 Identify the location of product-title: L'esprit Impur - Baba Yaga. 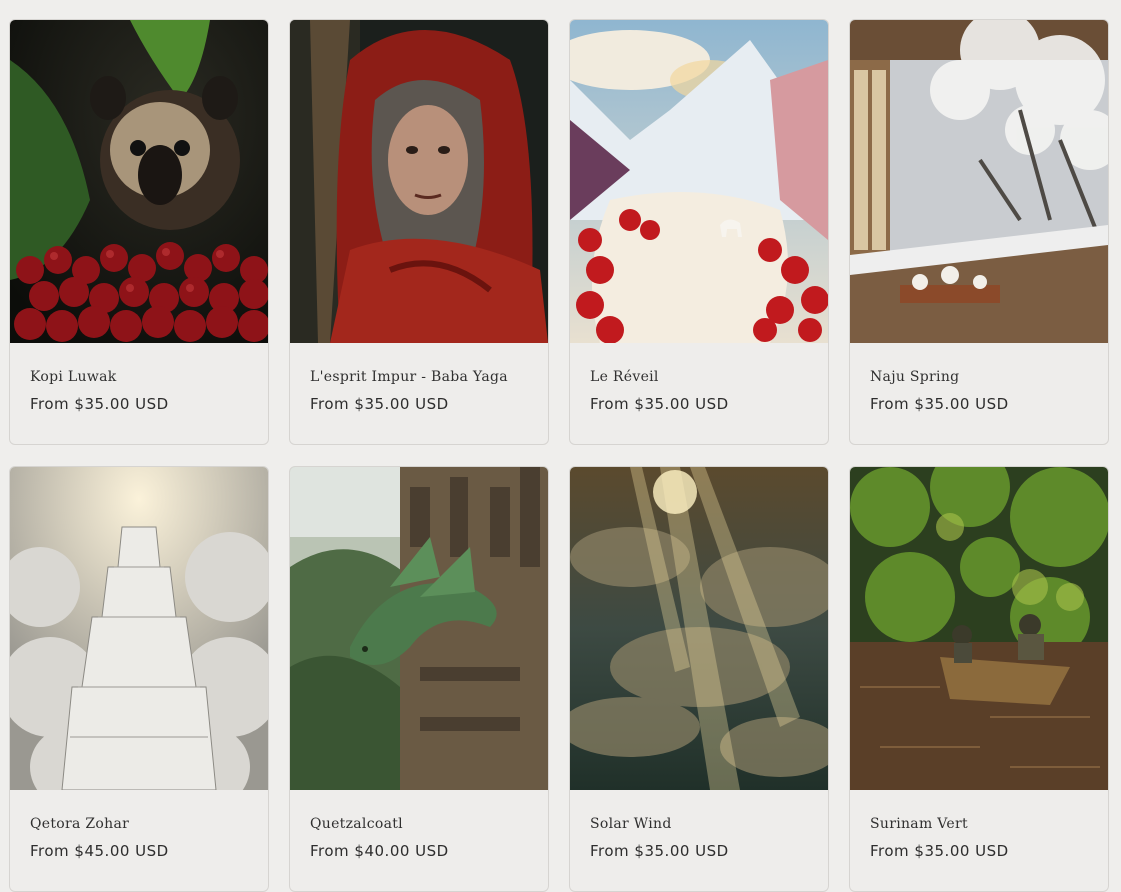
(419, 377).